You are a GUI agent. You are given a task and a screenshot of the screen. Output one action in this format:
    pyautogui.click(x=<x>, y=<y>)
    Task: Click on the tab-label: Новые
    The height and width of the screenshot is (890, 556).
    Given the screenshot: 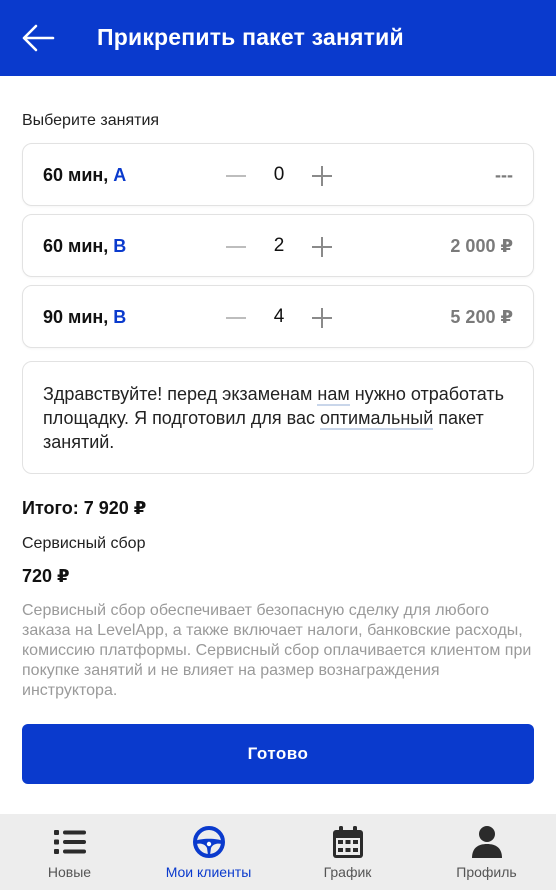 What is the action you would take?
    pyautogui.click(x=69, y=872)
    